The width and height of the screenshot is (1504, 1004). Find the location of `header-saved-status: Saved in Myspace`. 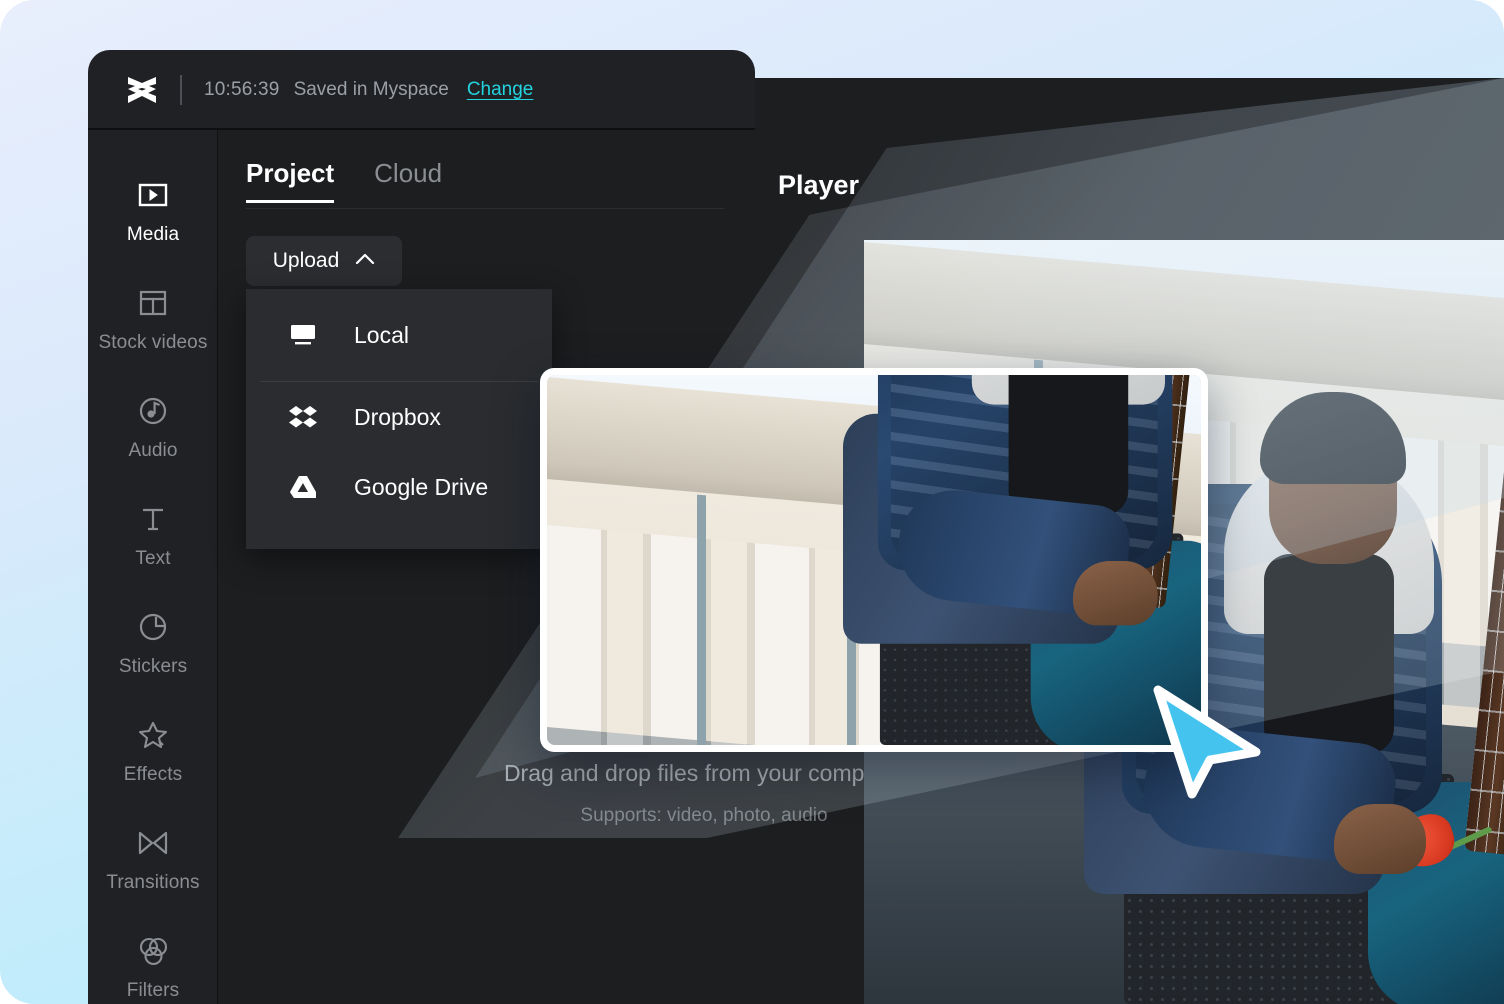

header-saved-status: Saved in Myspace is located at coordinates (371, 89).